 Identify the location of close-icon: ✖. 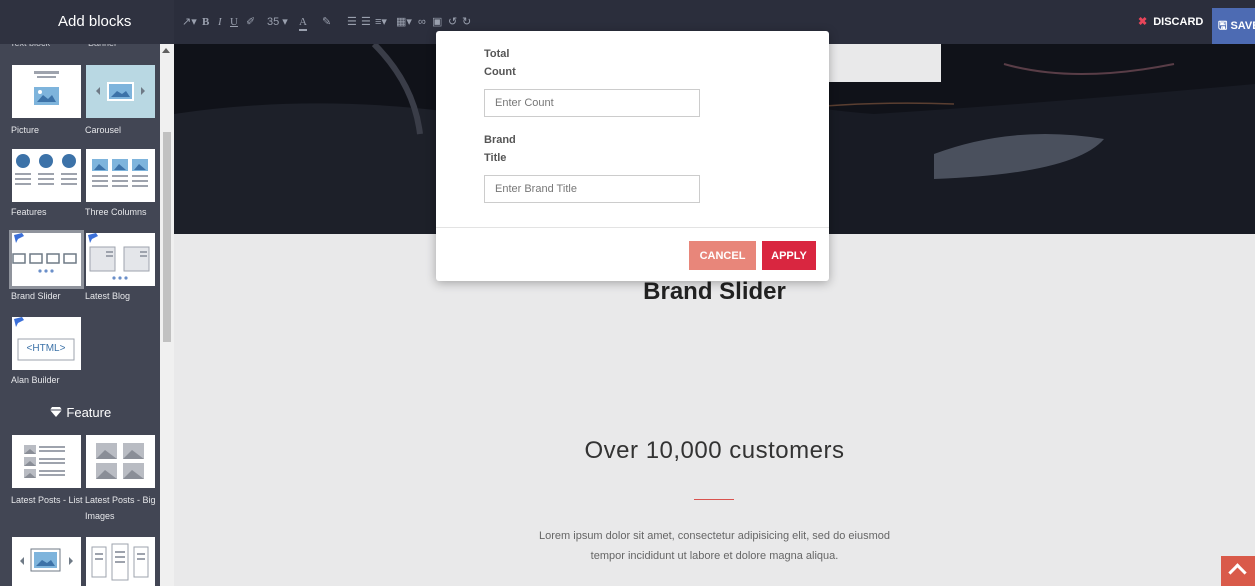
(1143, 22).